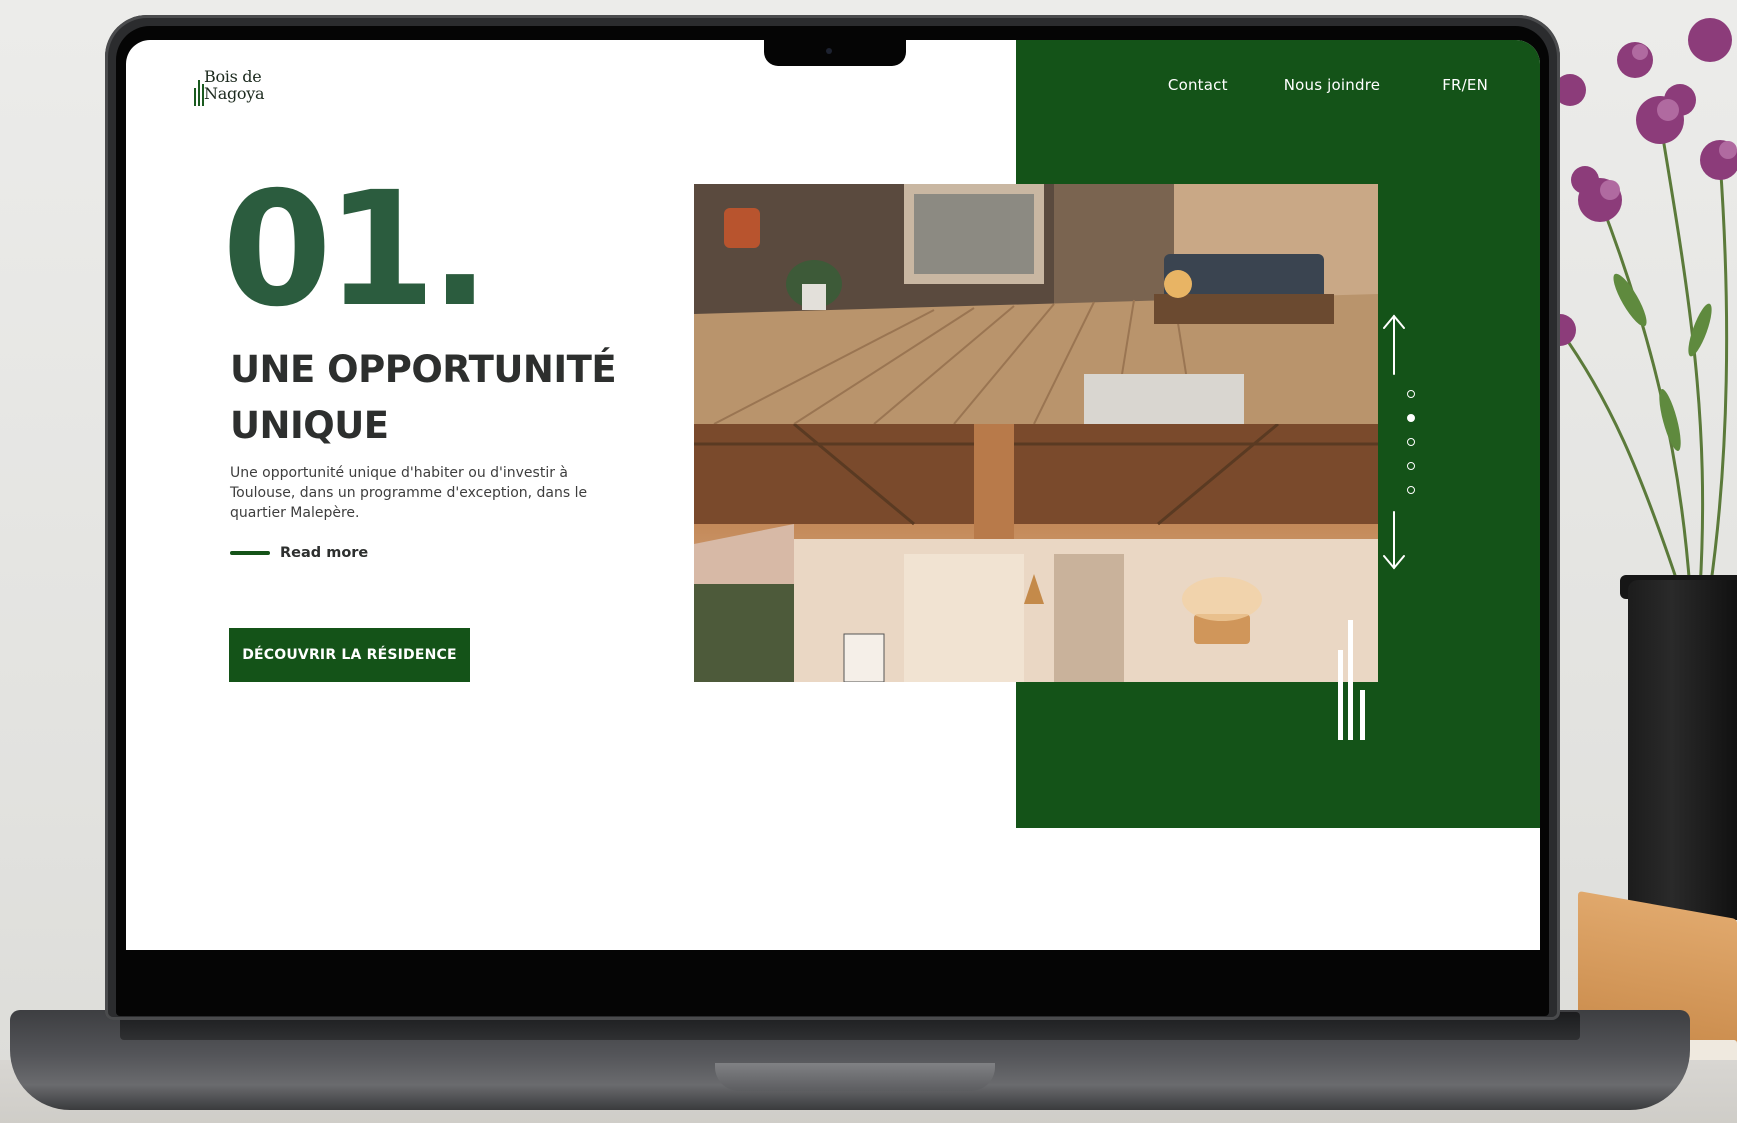  What do you see at coordinates (234, 93) in the screenshot?
I see `logo-line-2: Nagoya` at bounding box center [234, 93].